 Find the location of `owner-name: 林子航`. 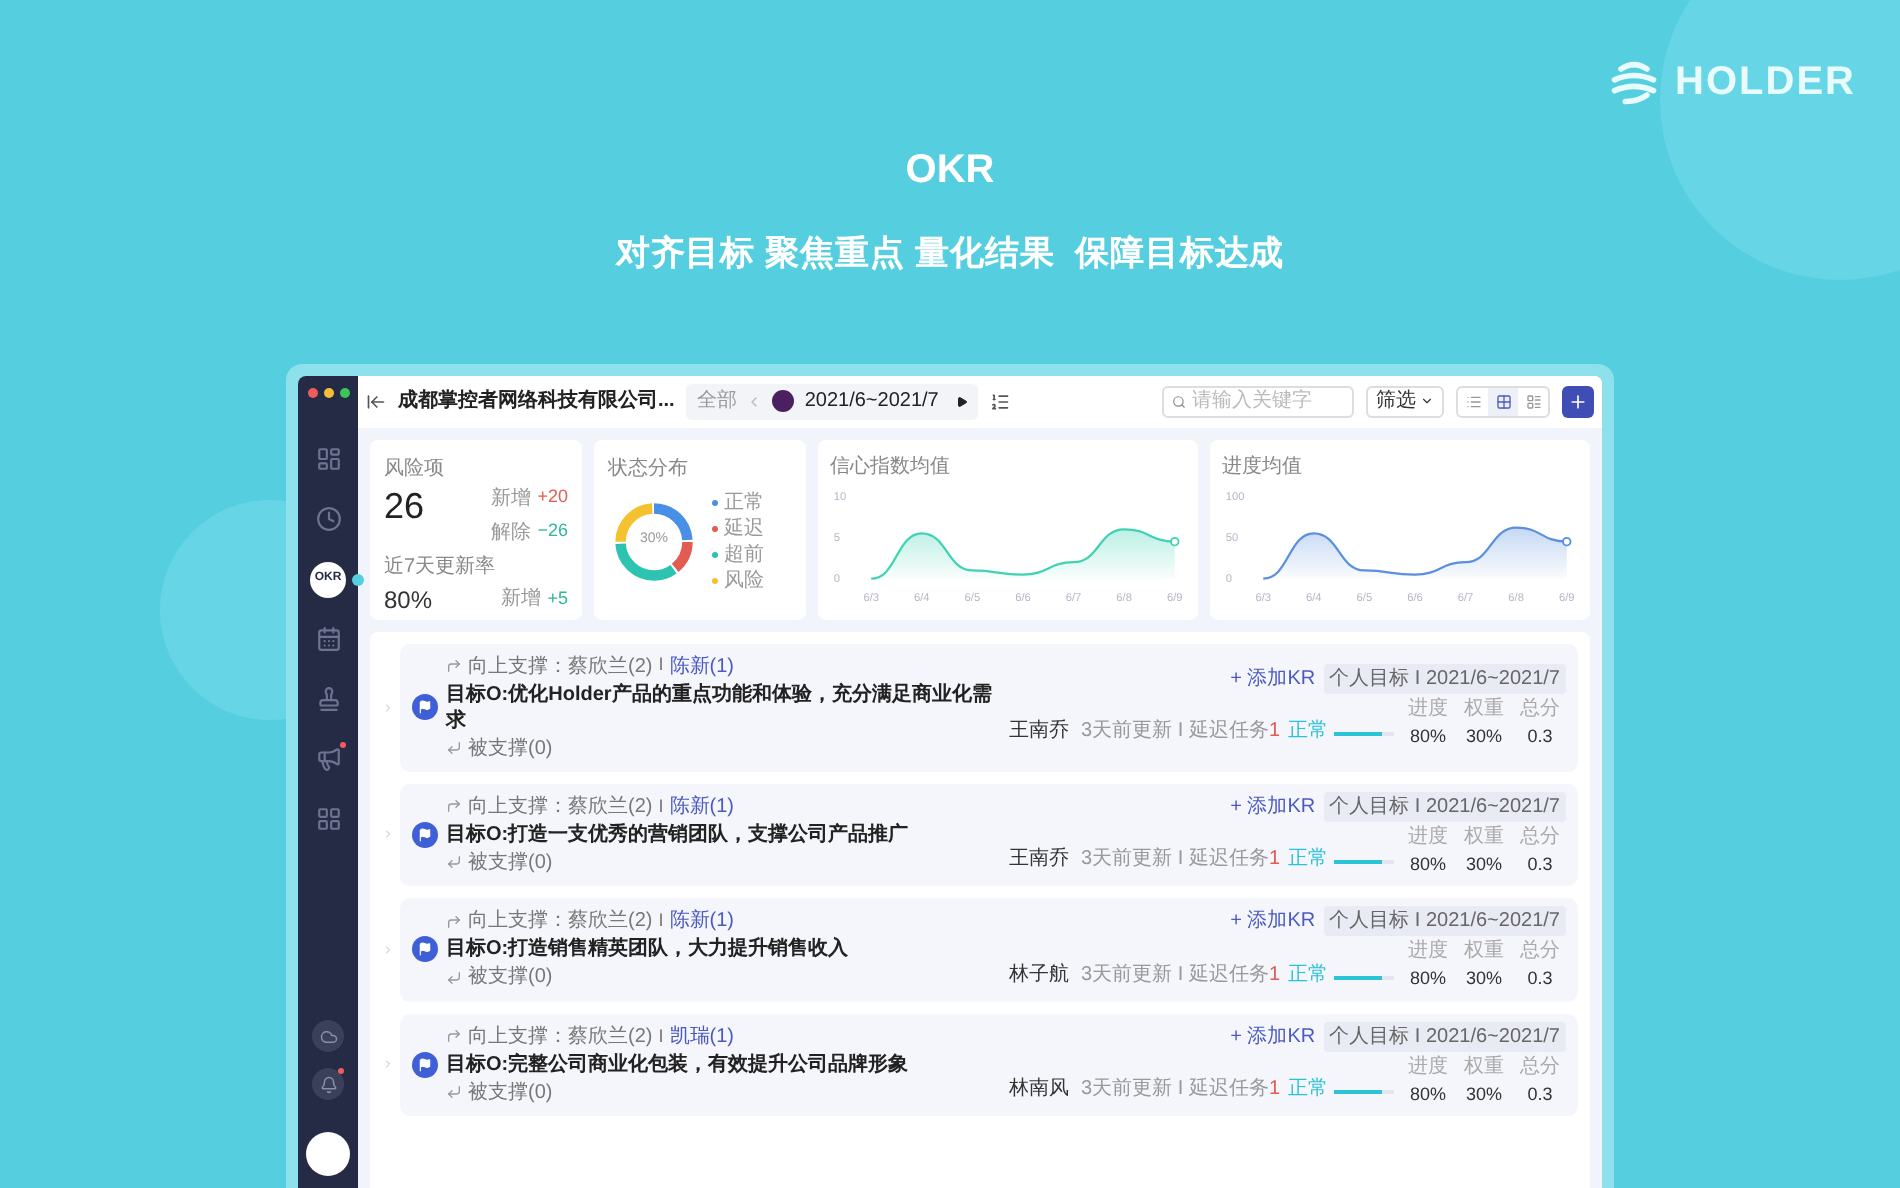

owner-name: 林子航 is located at coordinates (1039, 975).